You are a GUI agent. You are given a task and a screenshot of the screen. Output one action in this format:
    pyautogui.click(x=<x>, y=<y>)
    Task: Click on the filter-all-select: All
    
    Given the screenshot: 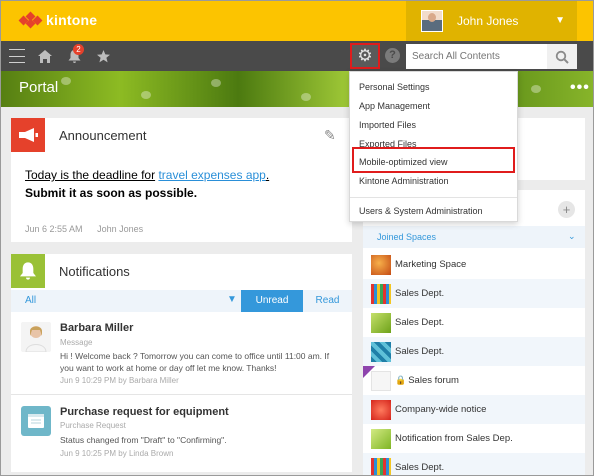 What is the action you would take?
    pyautogui.click(x=30, y=300)
    